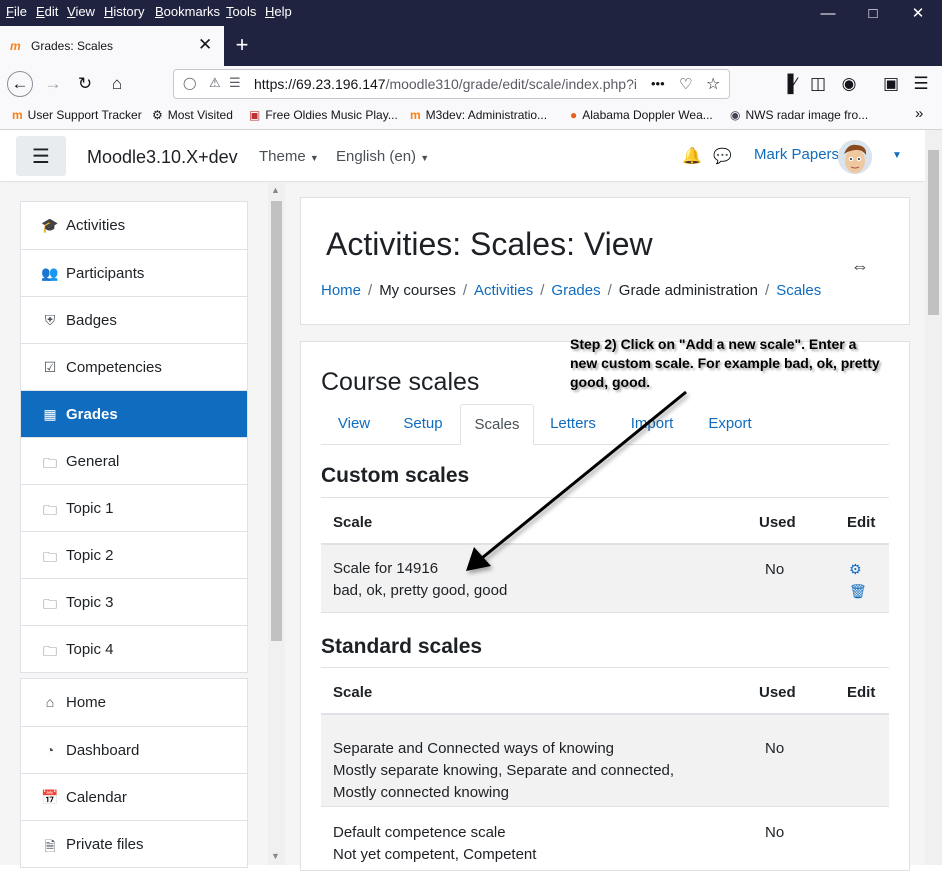  Describe the element at coordinates (278, 11) in the screenshot. I see `menu-help: Help` at that location.